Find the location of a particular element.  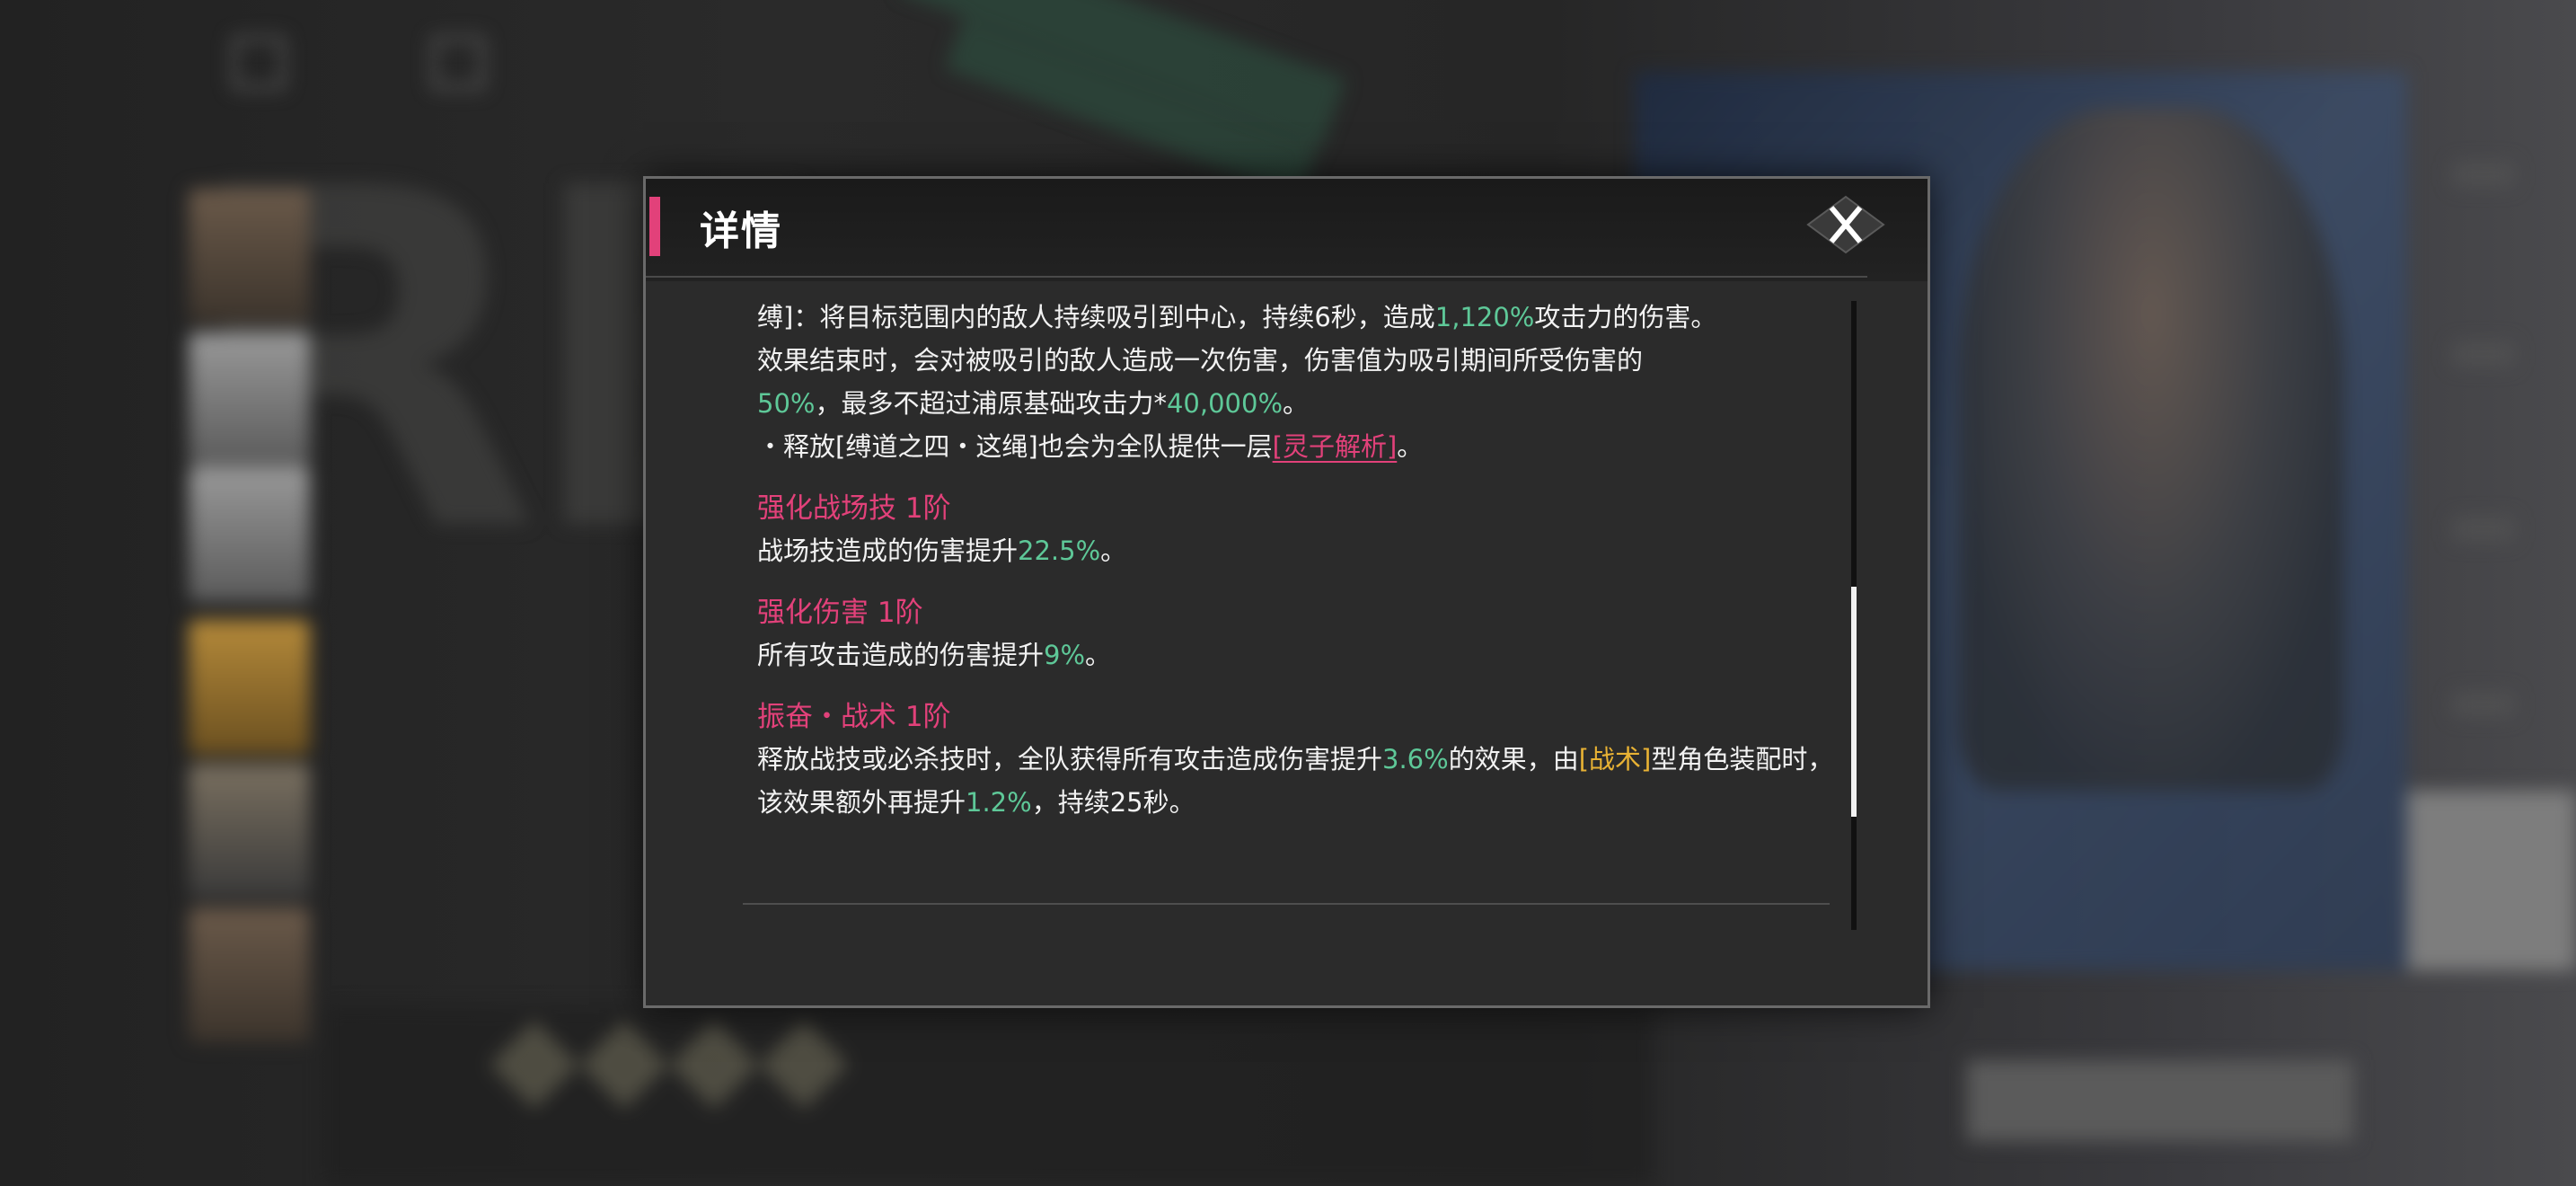

title-accent-bar is located at coordinates (654, 226).